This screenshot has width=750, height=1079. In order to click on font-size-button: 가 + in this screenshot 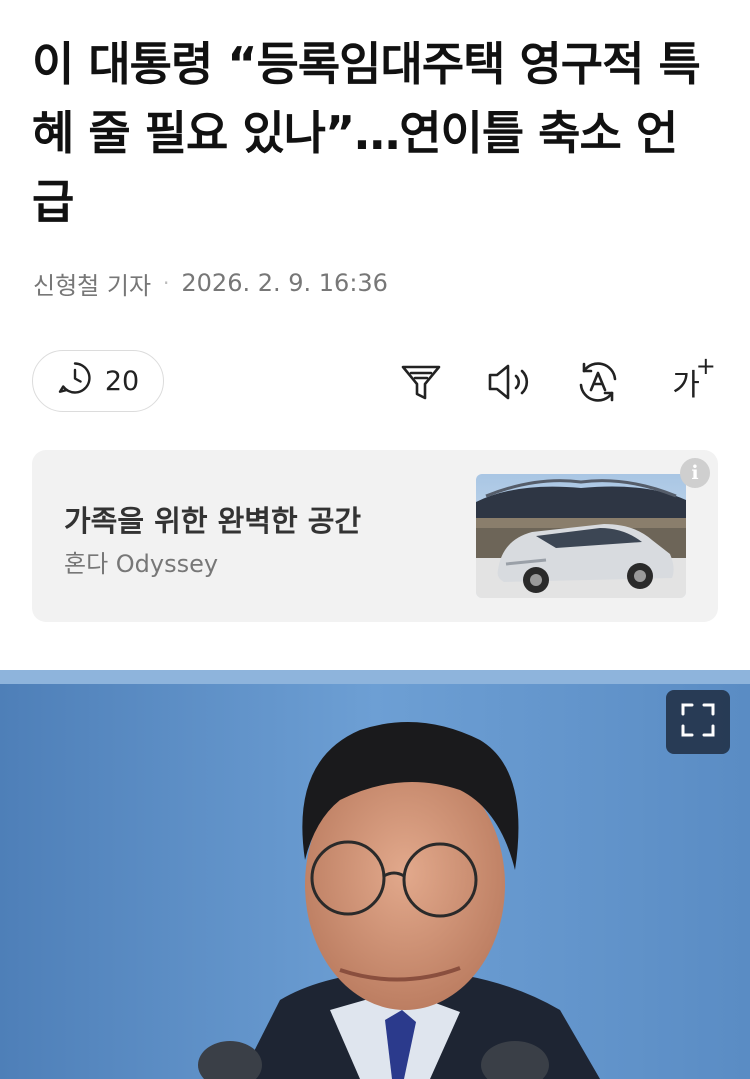, I will do `click(689, 379)`.